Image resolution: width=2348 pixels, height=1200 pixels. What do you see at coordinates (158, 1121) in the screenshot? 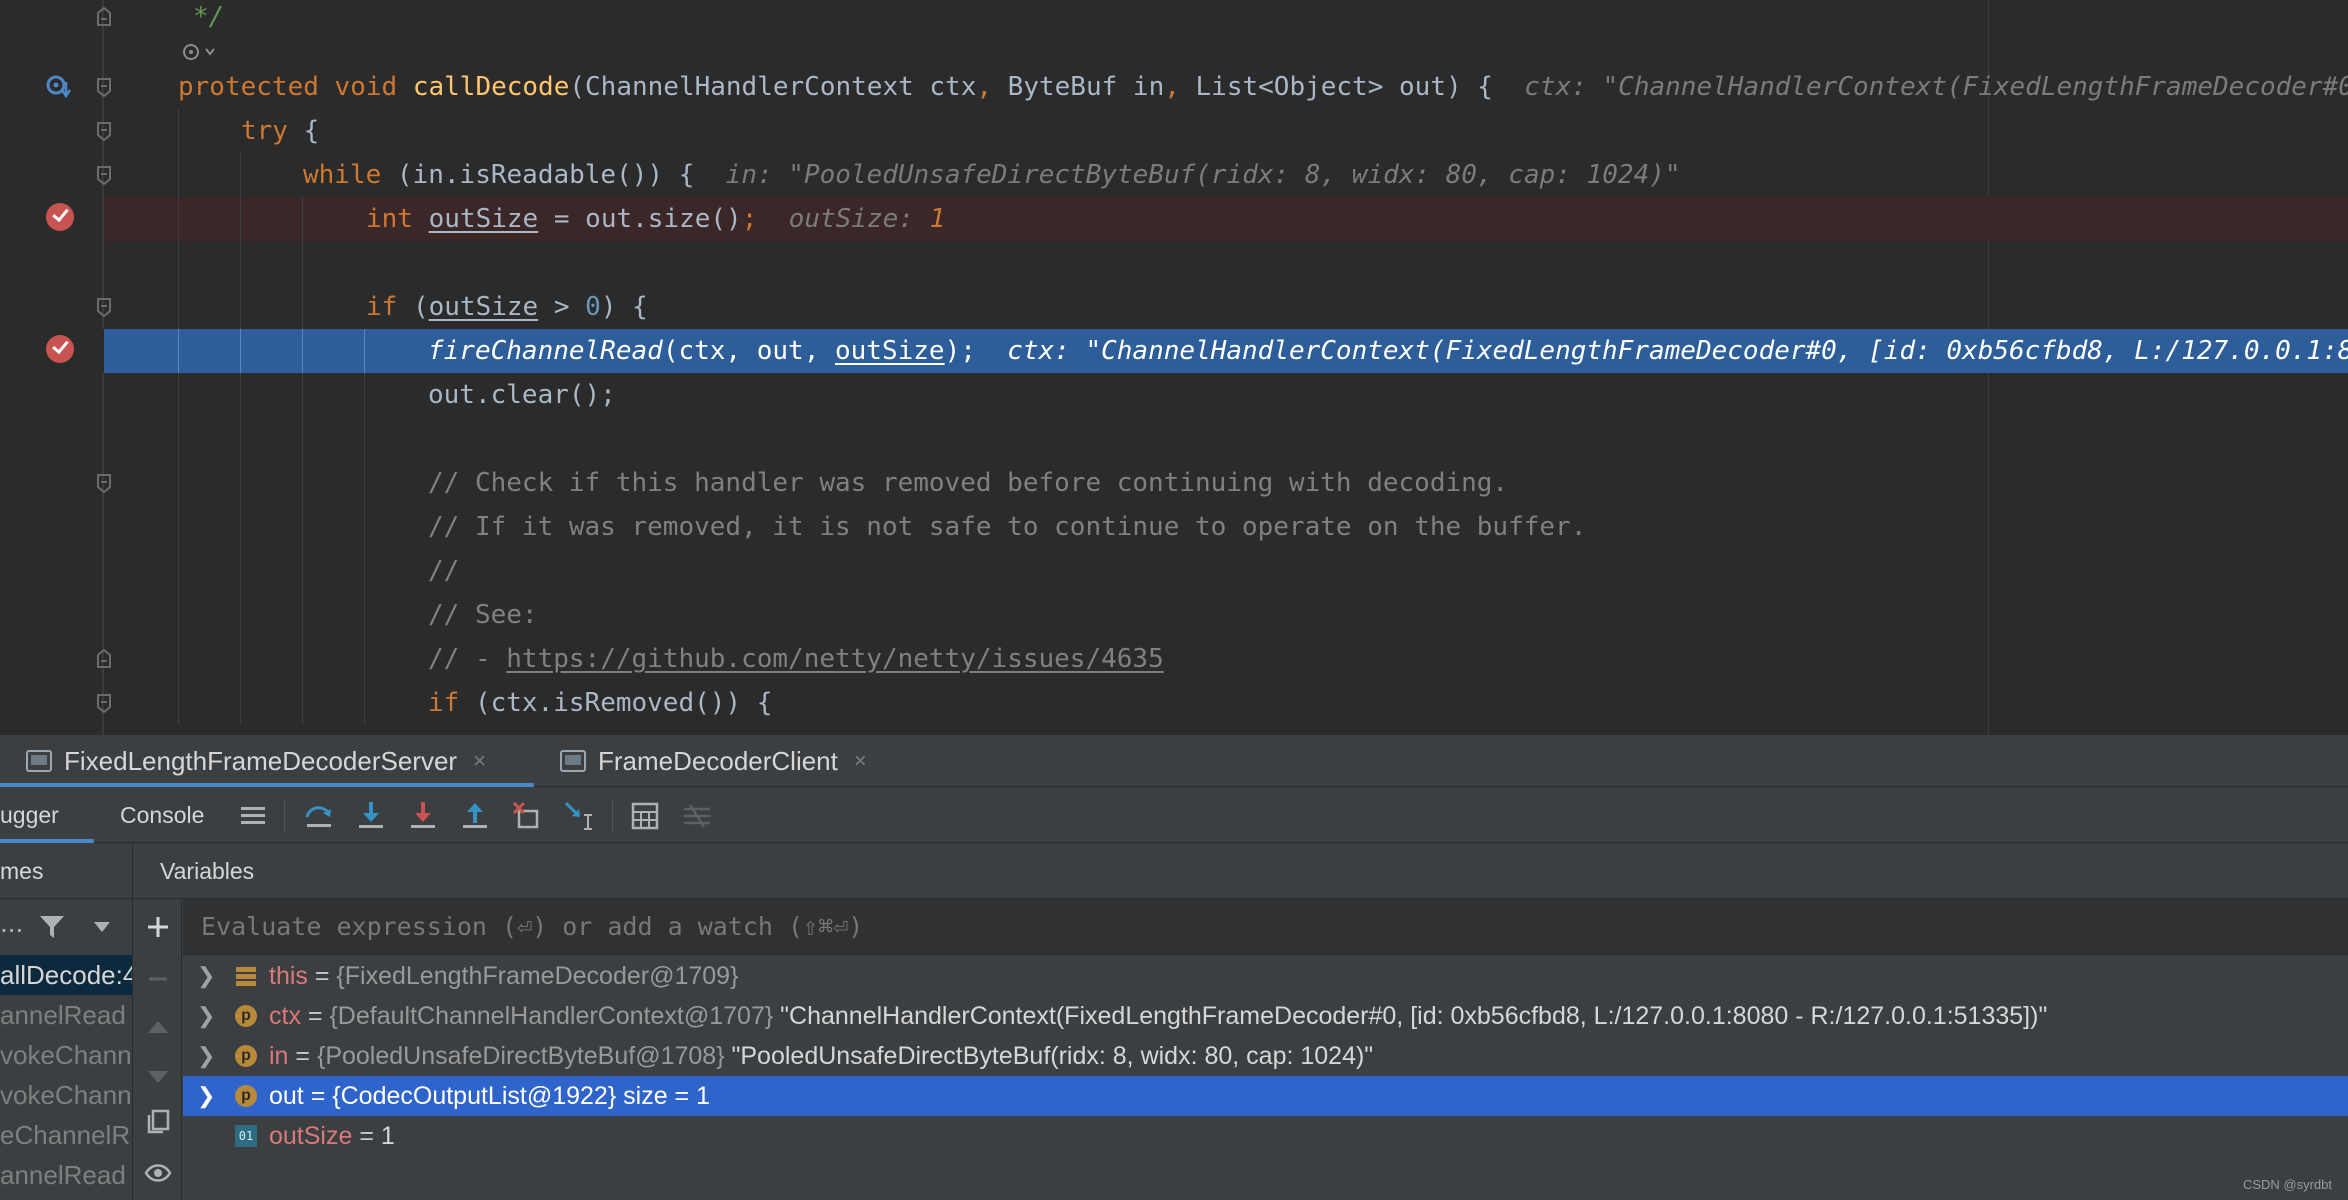
I see `copy-icon` at bounding box center [158, 1121].